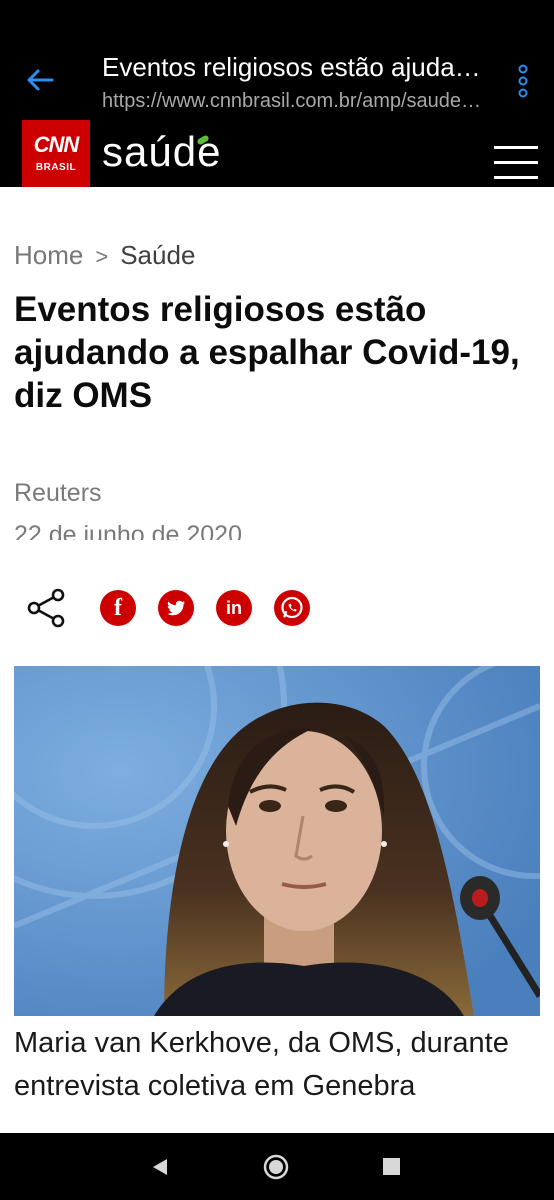 This screenshot has height=1200, width=554. Describe the element at coordinates (157, 255) in the screenshot. I see `breadcrumb-current: Saúde` at that location.